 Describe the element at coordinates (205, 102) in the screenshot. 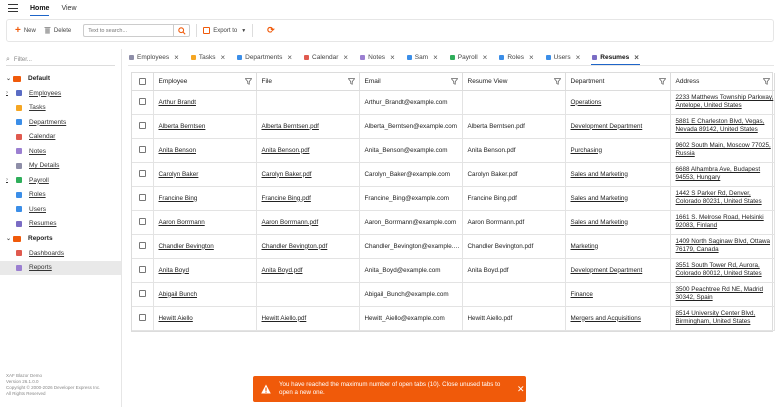

I see `cell-employee: Arthur Brandt` at that location.